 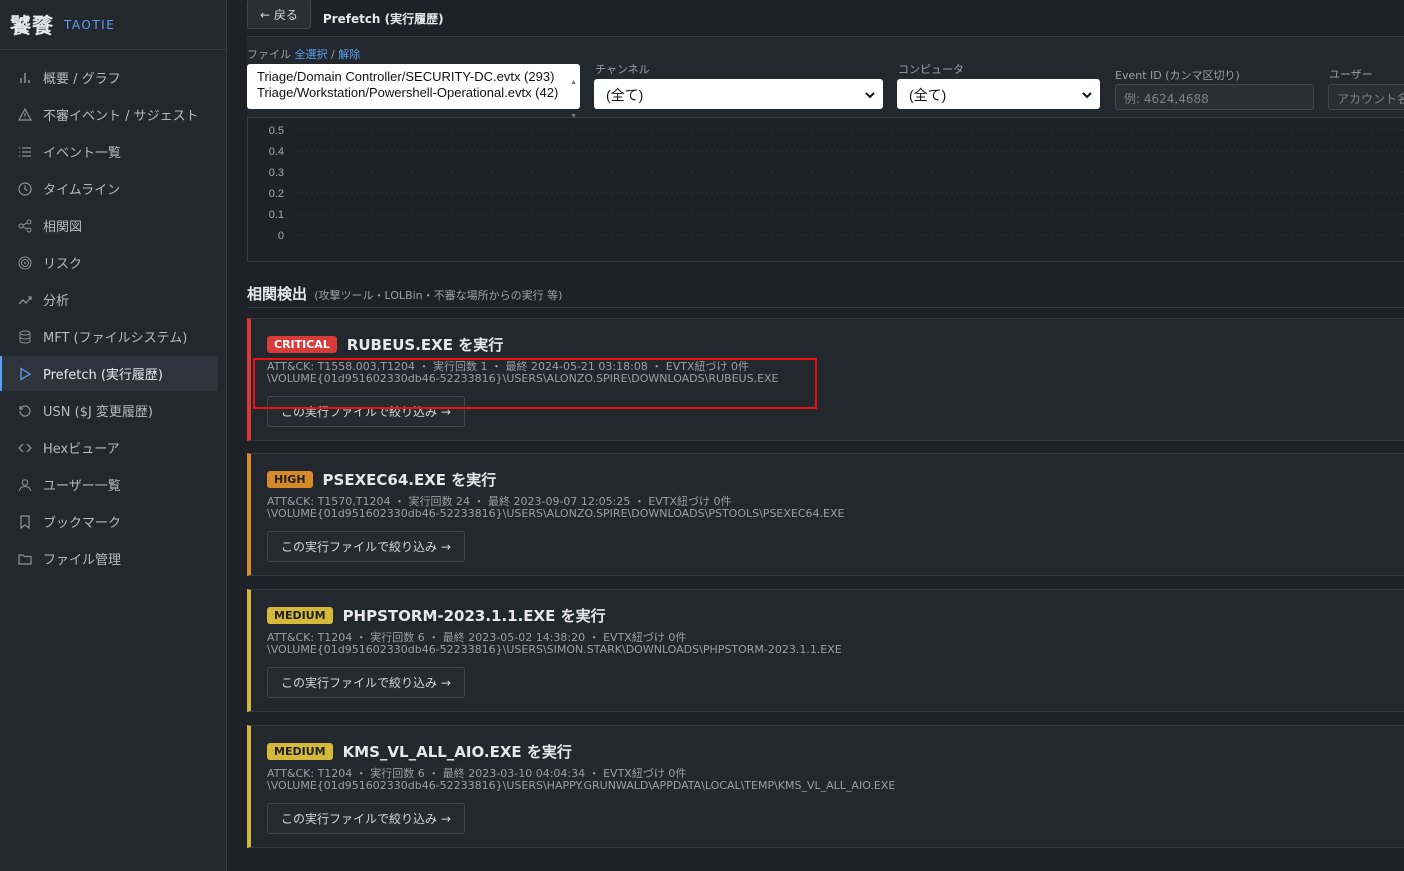 What do you see at coordinates (281, 236) in the screenshot?
I see `y-tick-label: 0` at bounding box center [281, 236].